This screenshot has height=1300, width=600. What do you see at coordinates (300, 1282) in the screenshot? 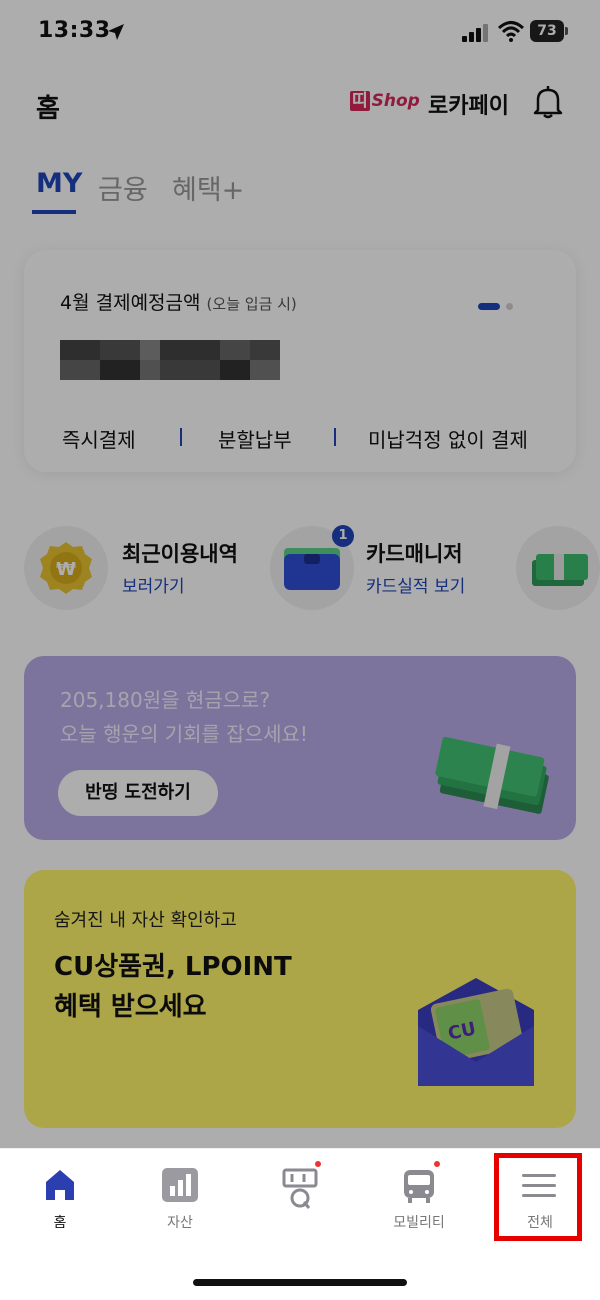
I see `home-indicator` at bounding box center [300, 1282].